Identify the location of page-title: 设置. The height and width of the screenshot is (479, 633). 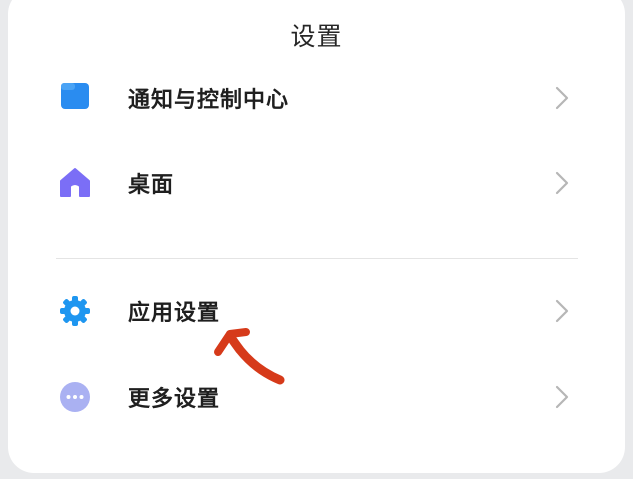
(316, 36).